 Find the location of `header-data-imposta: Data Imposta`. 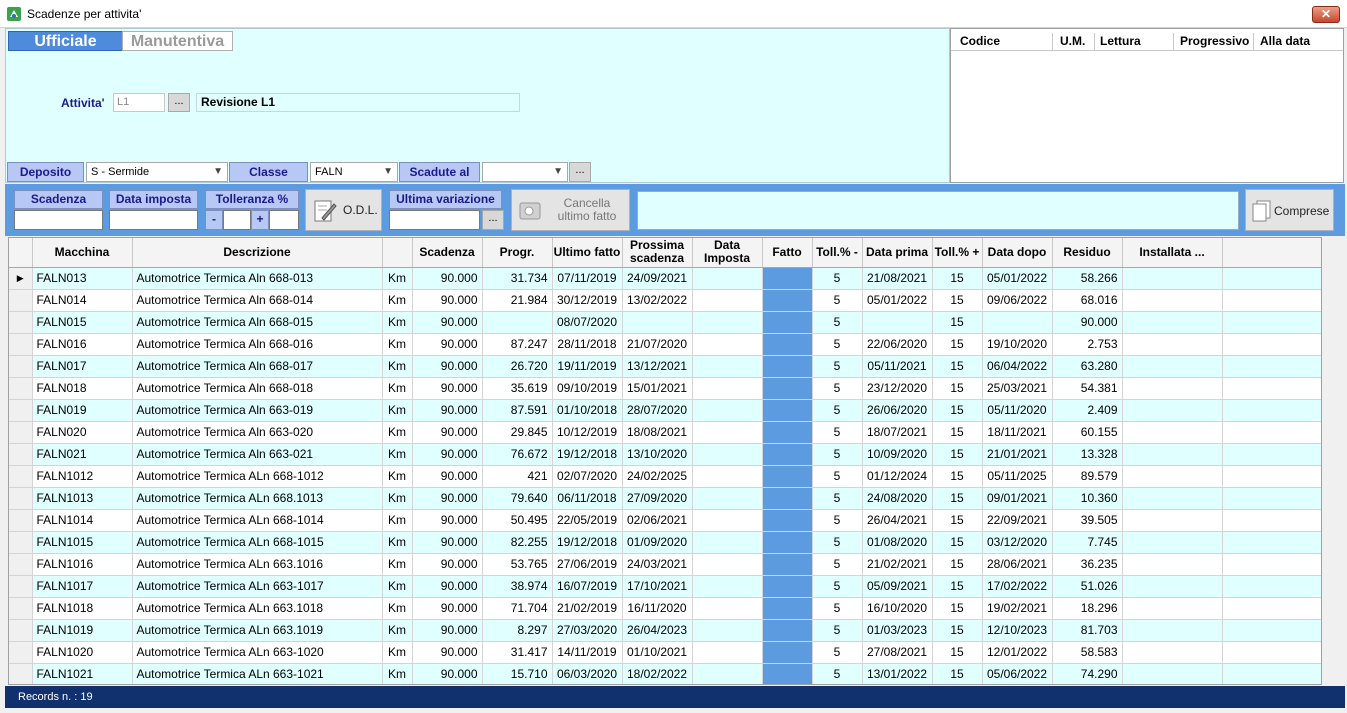

header-data-imposta: Data Imposta is located at coordinates (727, 253).